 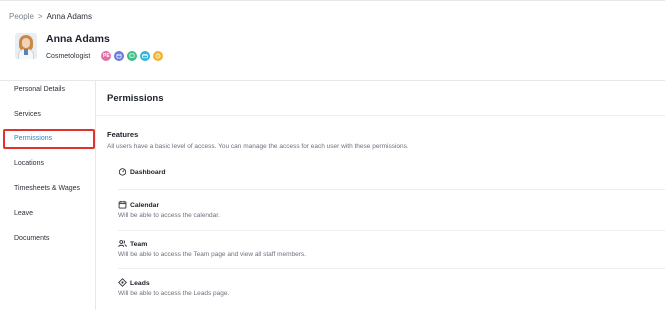 I want to click on breadcrumb: People > Anna Adams, so click(x=50, y=16).